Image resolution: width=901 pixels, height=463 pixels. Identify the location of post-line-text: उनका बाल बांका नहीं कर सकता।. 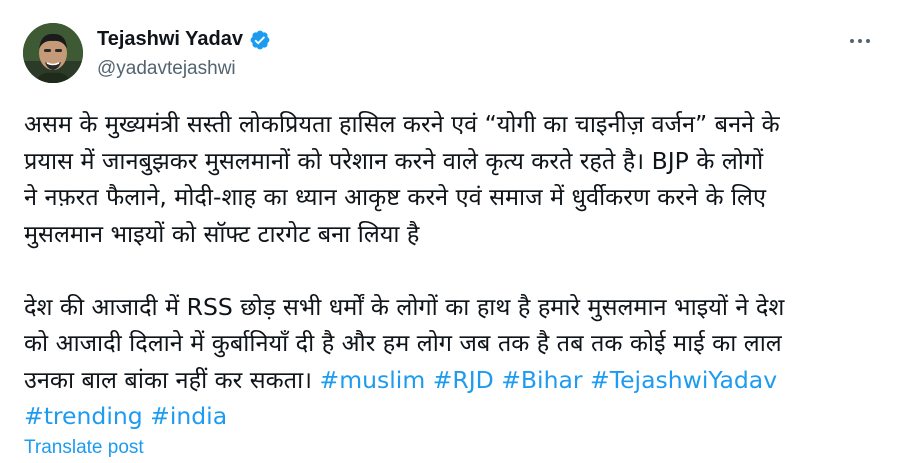
(172, 379).